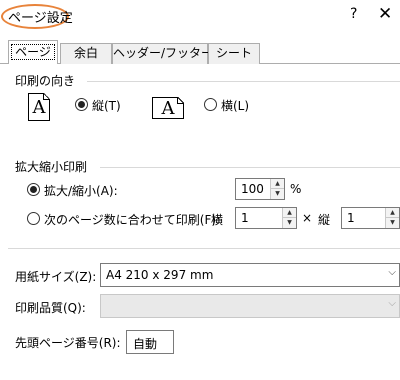 The height and width of the screenshot is (380, 400). Describe the element at coordinates (250, 167) in the screenshot. I see `scaling-group-line` at that location.